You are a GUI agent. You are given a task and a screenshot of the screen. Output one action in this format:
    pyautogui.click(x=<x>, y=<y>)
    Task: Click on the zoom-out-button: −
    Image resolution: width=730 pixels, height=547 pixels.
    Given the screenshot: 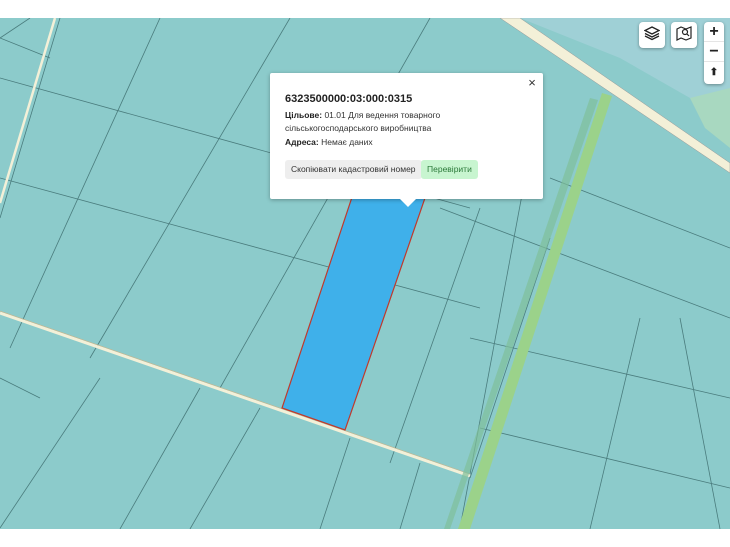 What is the action you would take?
    pyautogui.click(x=714, y=52)
    